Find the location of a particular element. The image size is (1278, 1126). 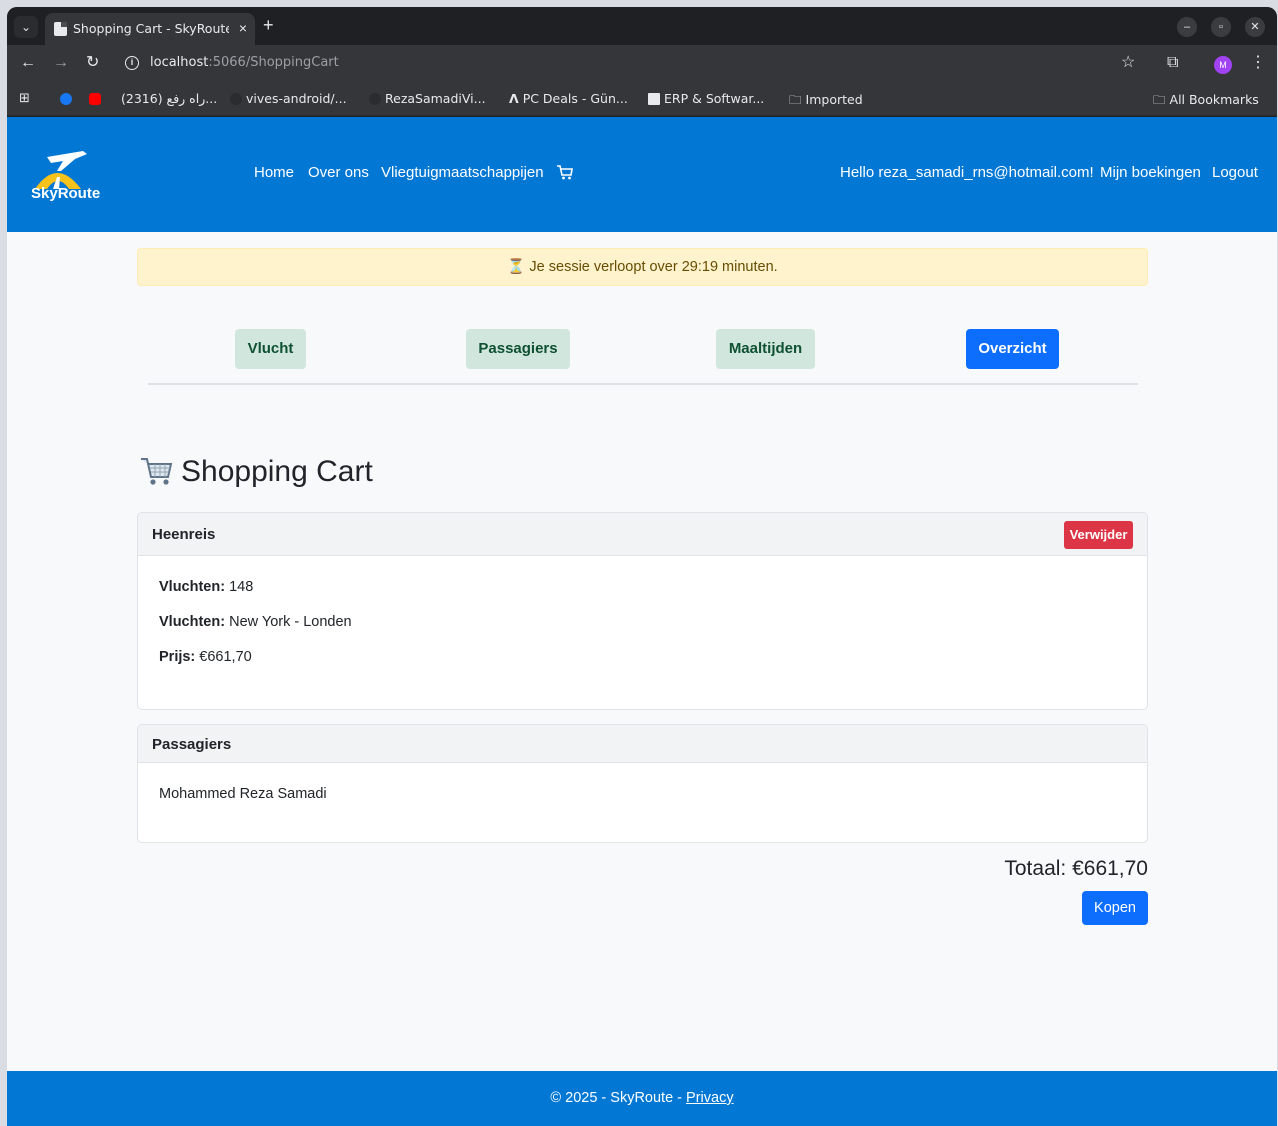

active-tab: Shopping Cart - SkyRoute × is located at coordinates (150, 29).